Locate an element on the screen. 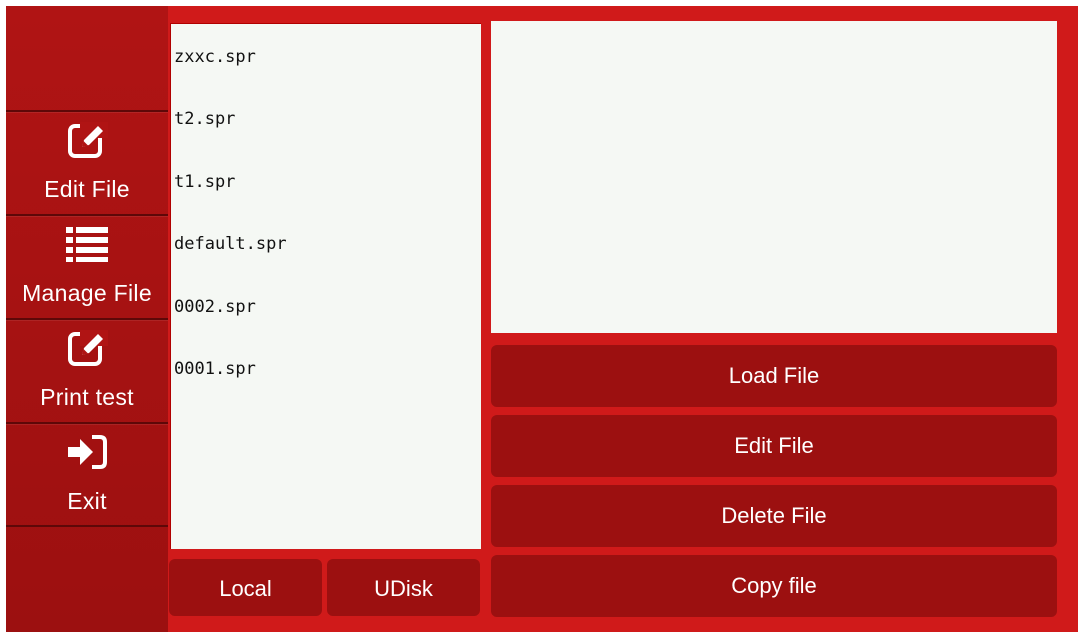 The height and width of the screenshot is (641, 1084). list-item: default.spr is located at coordinates (324, 244).